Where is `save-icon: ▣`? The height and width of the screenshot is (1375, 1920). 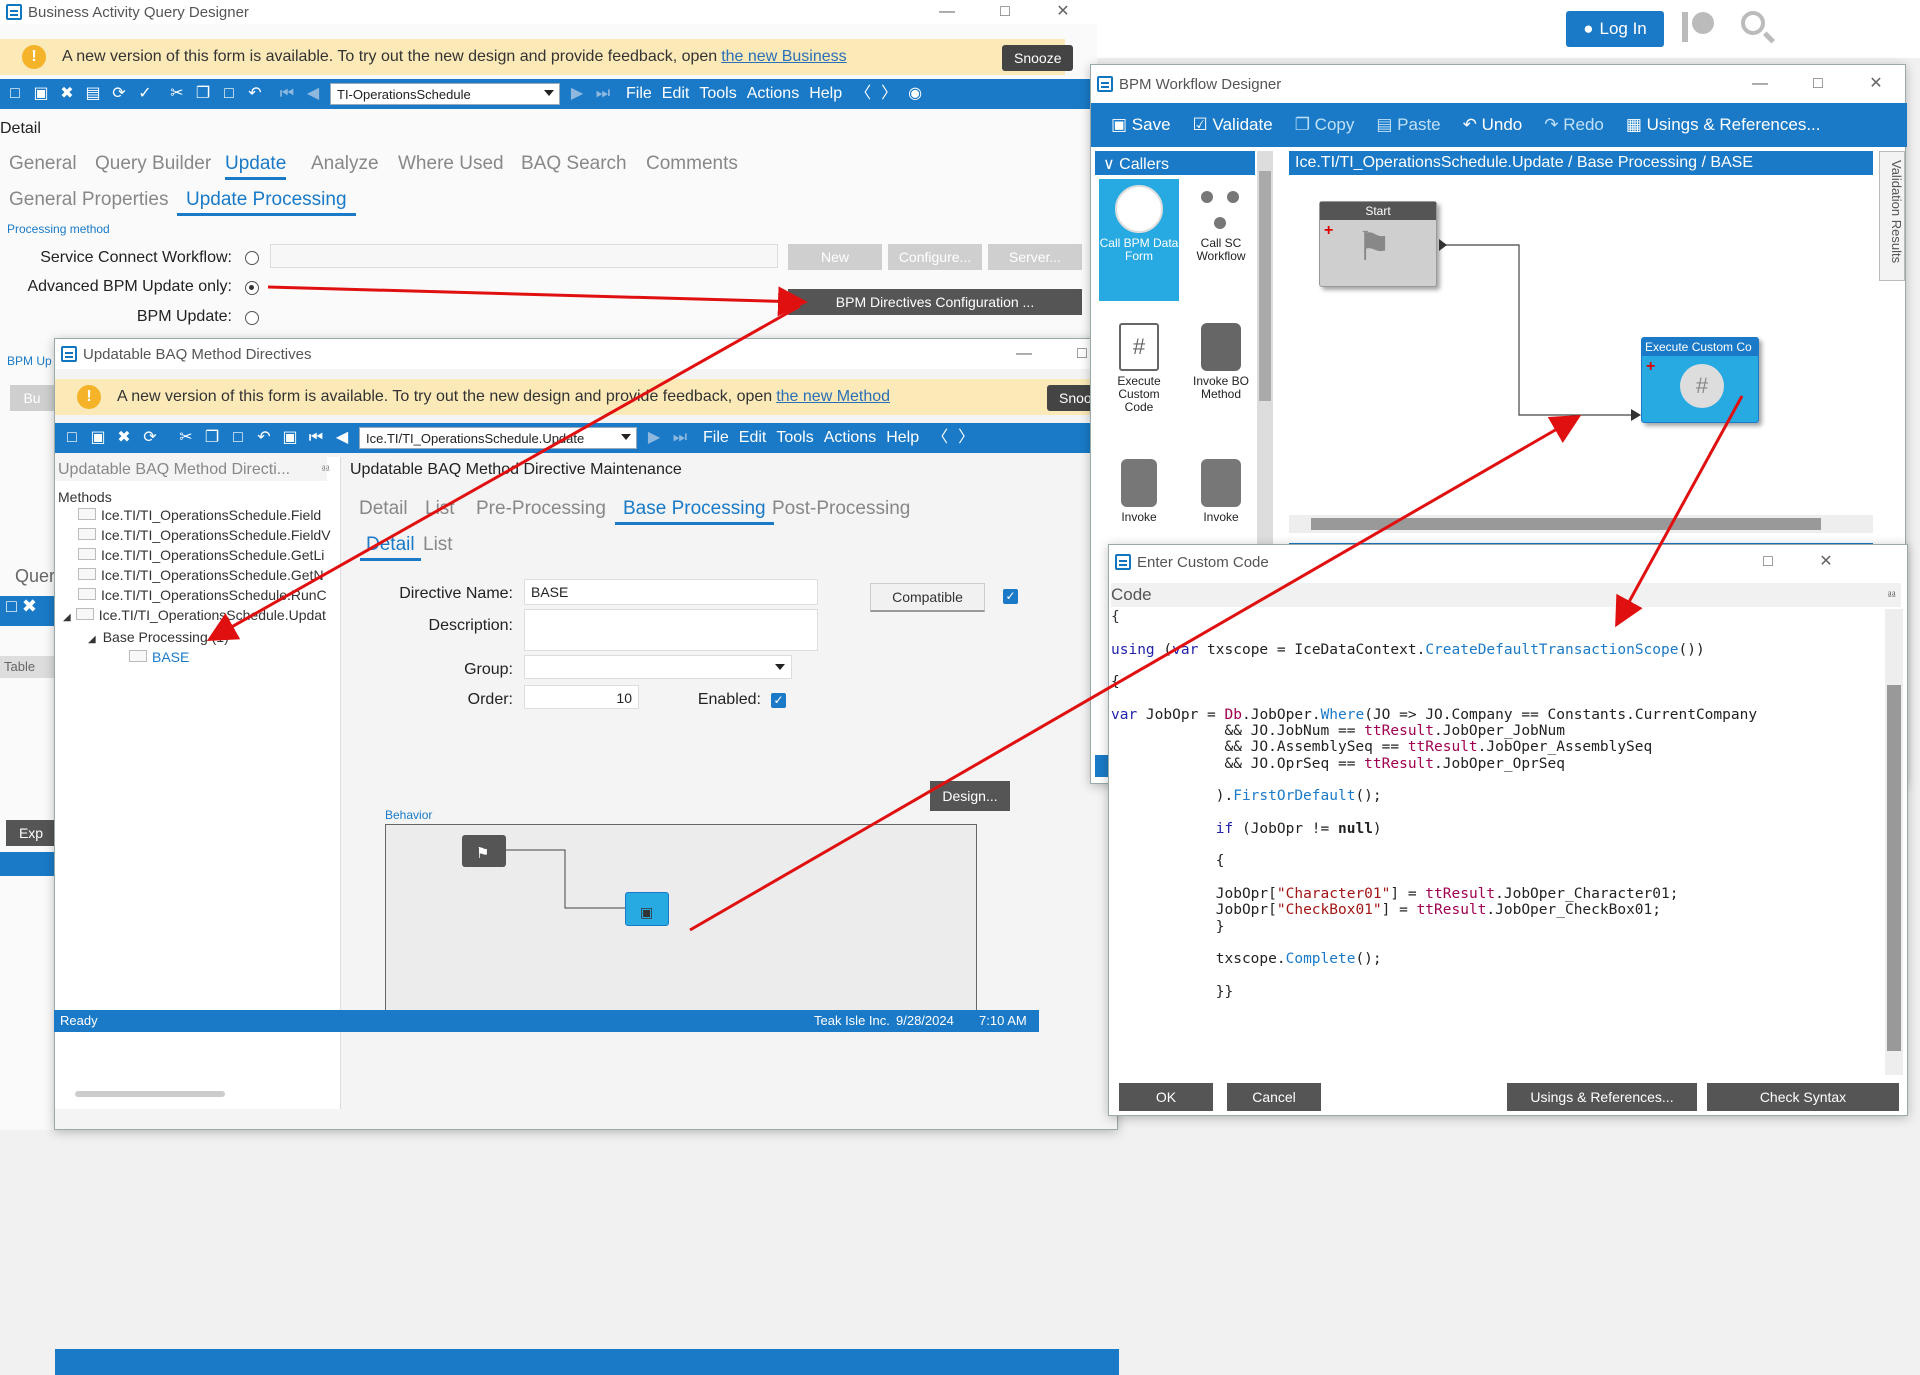
save-icon: ▣ is located at coordinates (98, 438).